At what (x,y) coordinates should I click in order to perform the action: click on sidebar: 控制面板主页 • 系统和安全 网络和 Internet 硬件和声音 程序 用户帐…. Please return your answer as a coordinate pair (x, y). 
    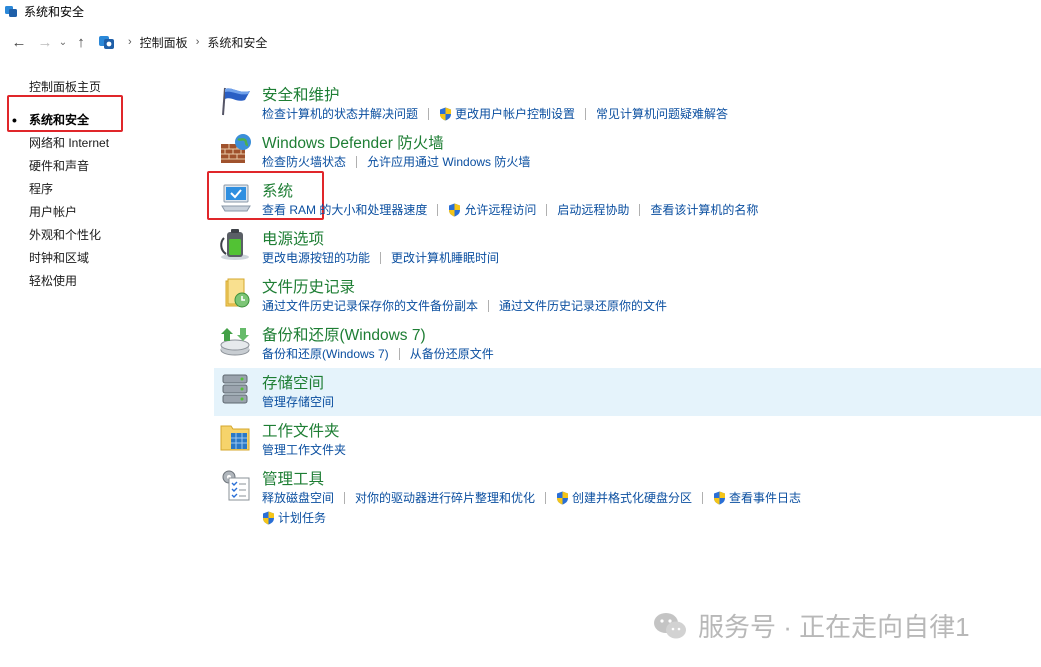
    Looking at the image, I should click on (100, 184).